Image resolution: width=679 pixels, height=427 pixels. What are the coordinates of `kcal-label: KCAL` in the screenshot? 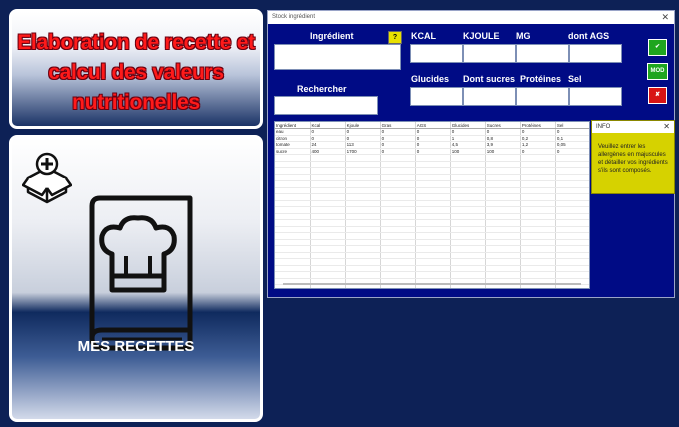 It's located at (423, 36).